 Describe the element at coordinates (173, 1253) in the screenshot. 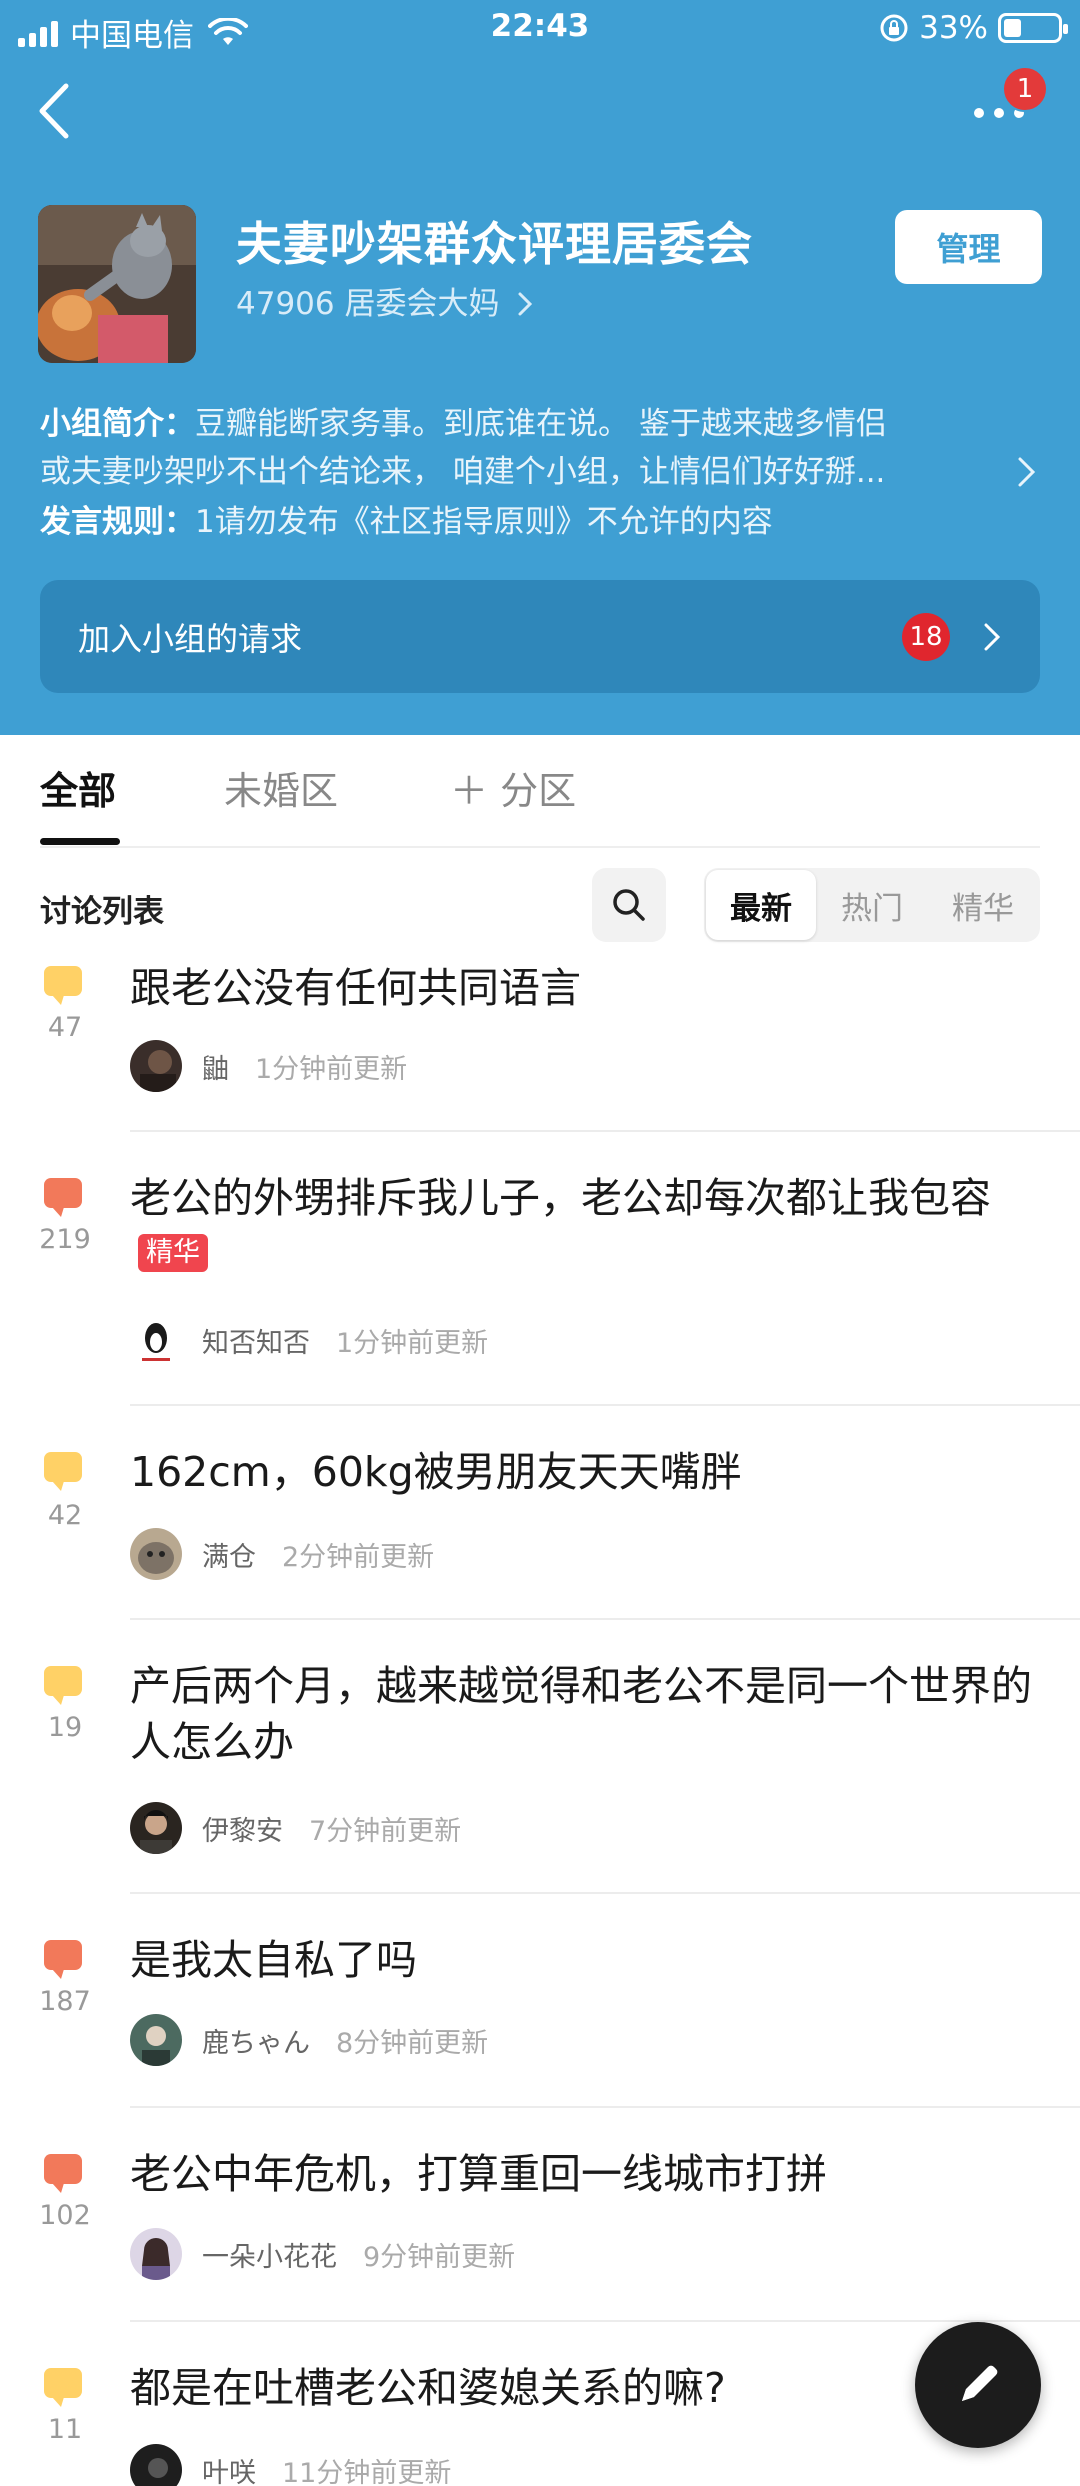

I see `featured-tag: 精华` at that location.